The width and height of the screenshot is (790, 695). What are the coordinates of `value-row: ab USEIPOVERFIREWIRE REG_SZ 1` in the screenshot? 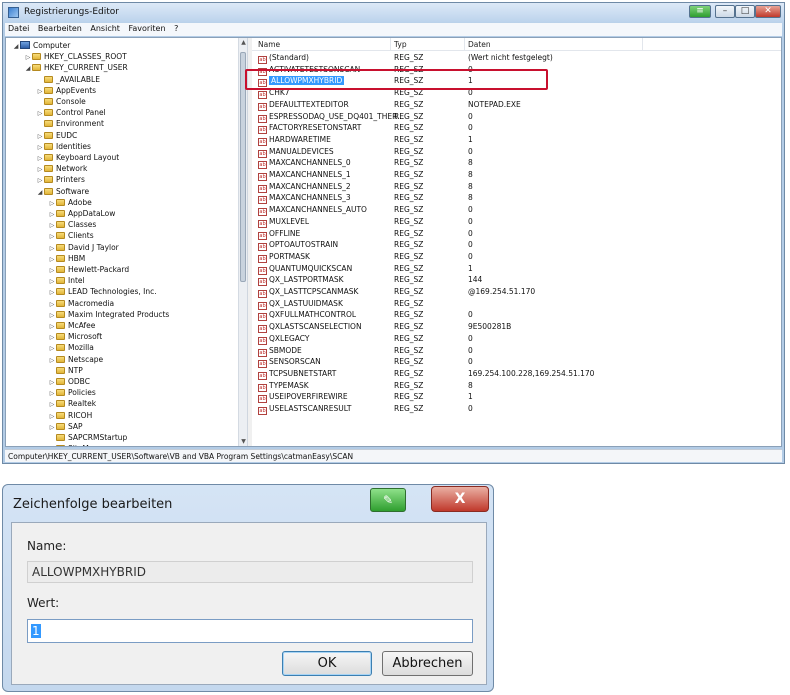 It's located at (516, 397).